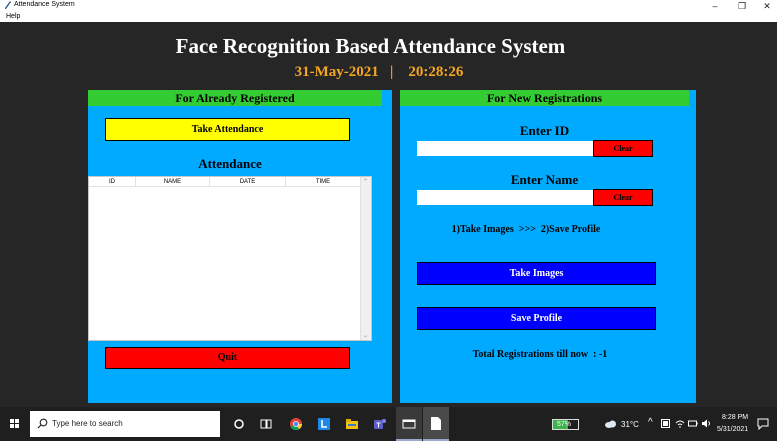 This screenshot has height=441, width=777. I want to click on table-header: ID NAME DATE TIME, so click(225, 182).